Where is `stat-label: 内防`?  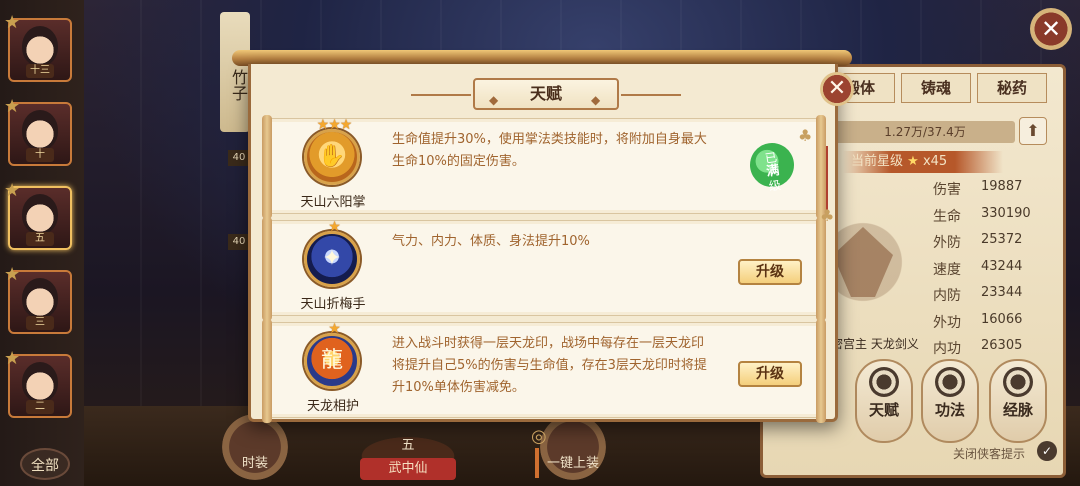 stat-label: 内防 is located at coordinates (947, 296).